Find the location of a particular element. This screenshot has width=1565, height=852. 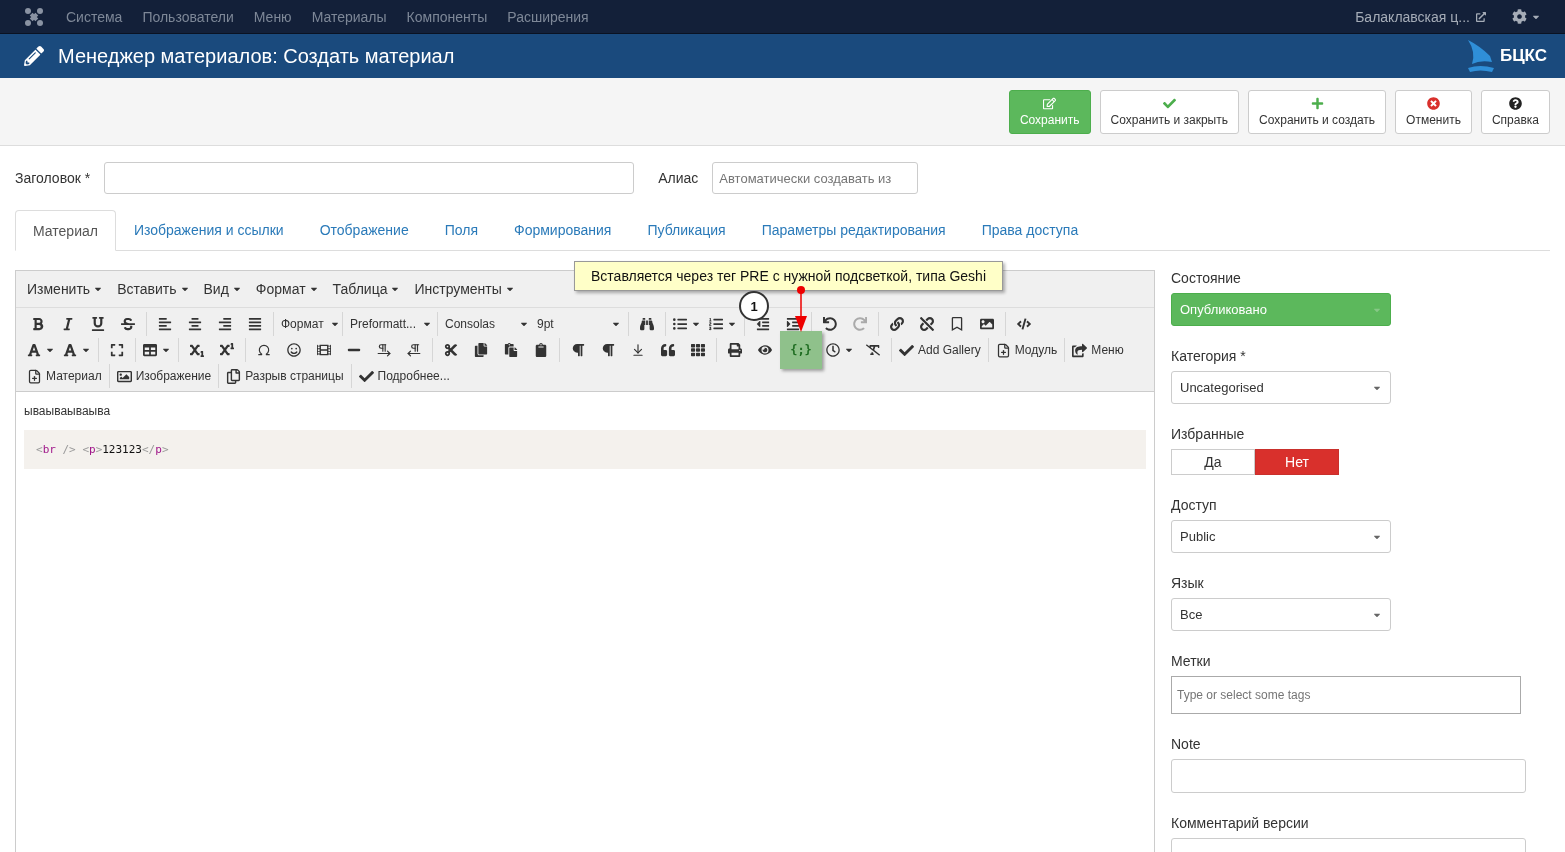

tab: Материал is located at coordinates (65, 230).